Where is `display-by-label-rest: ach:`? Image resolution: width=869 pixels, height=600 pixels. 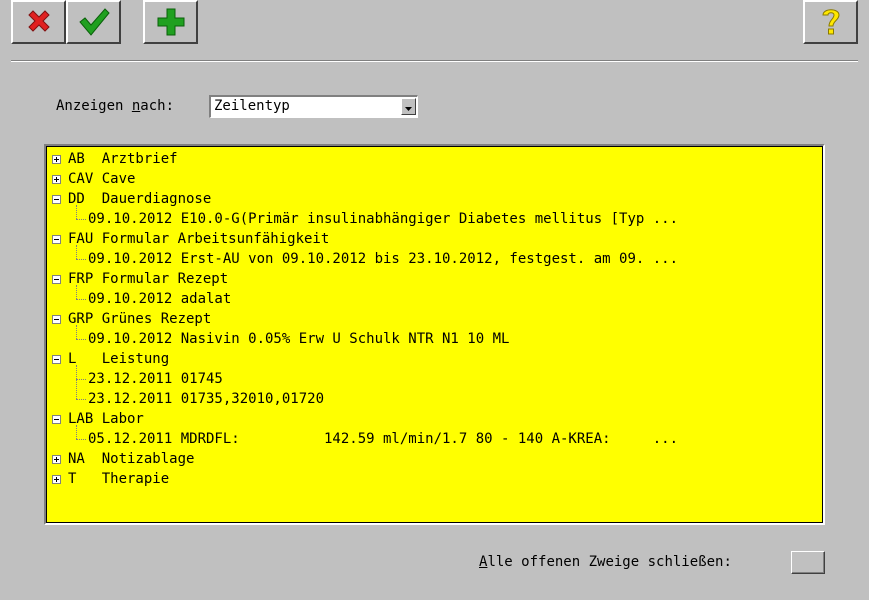
display-by-label-rest: ach: is located at coordinates (157, 106).